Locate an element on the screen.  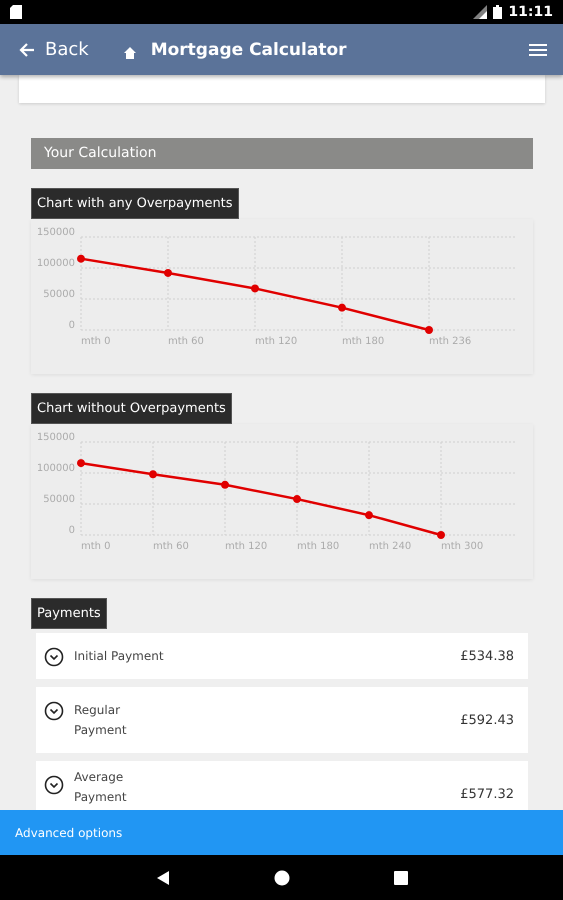
back-button: Back is located at coordinates (53, 49).